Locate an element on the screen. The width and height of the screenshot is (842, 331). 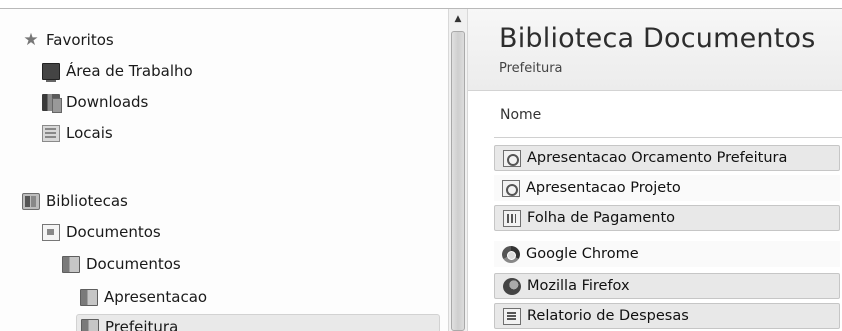
nav-item-label: Apresentacao is located at coordinates (156, 297).